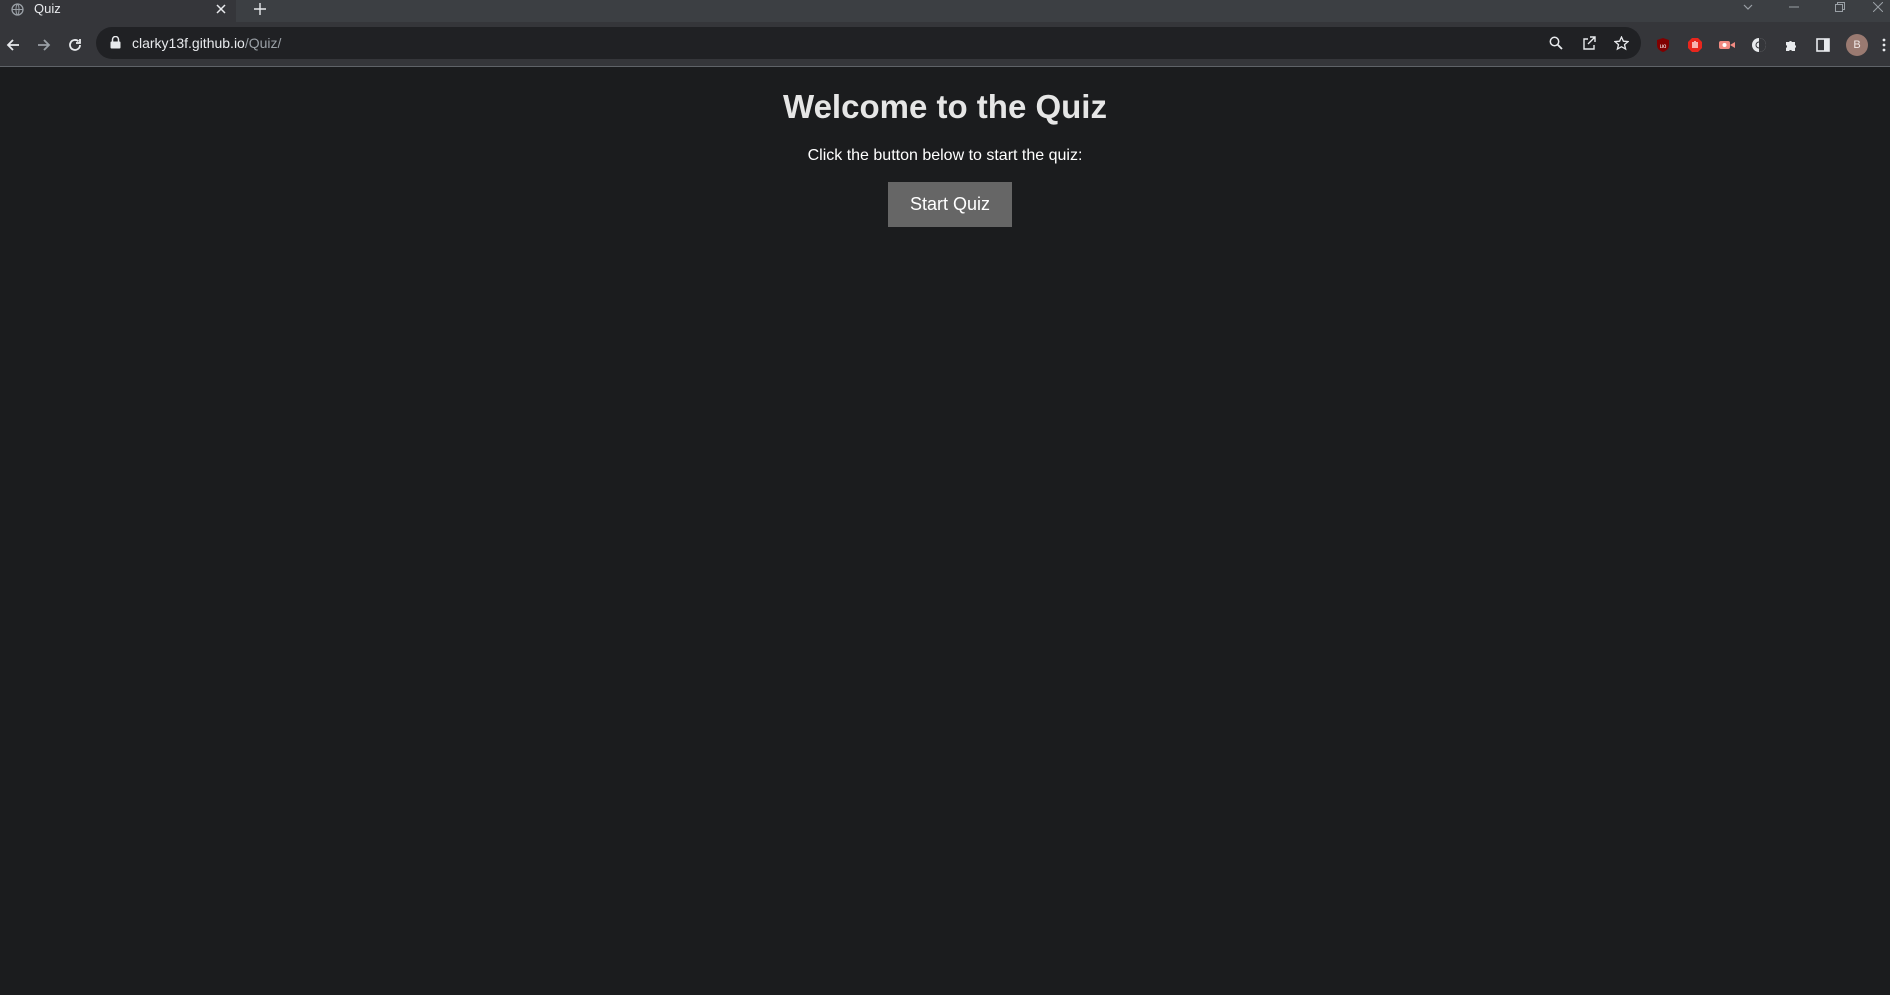  Describe the element at coordinates (1884, 45) in the screenshot. I see `menu-kebab-icon` at that location.